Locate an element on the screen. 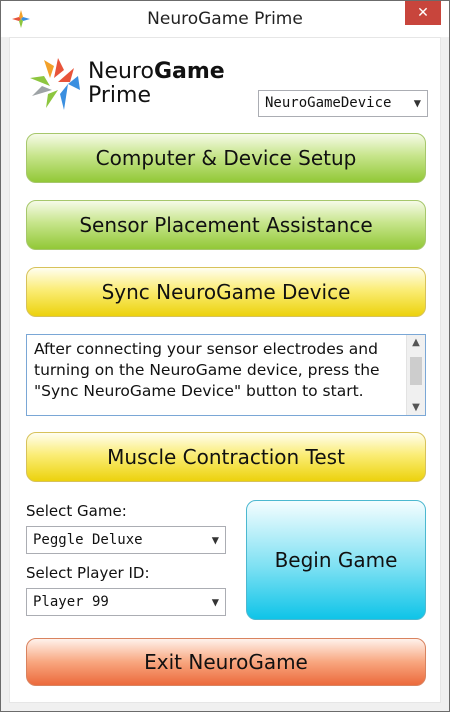  game-select-value: Peggle Deluxe is located at coordinates (88, 540).